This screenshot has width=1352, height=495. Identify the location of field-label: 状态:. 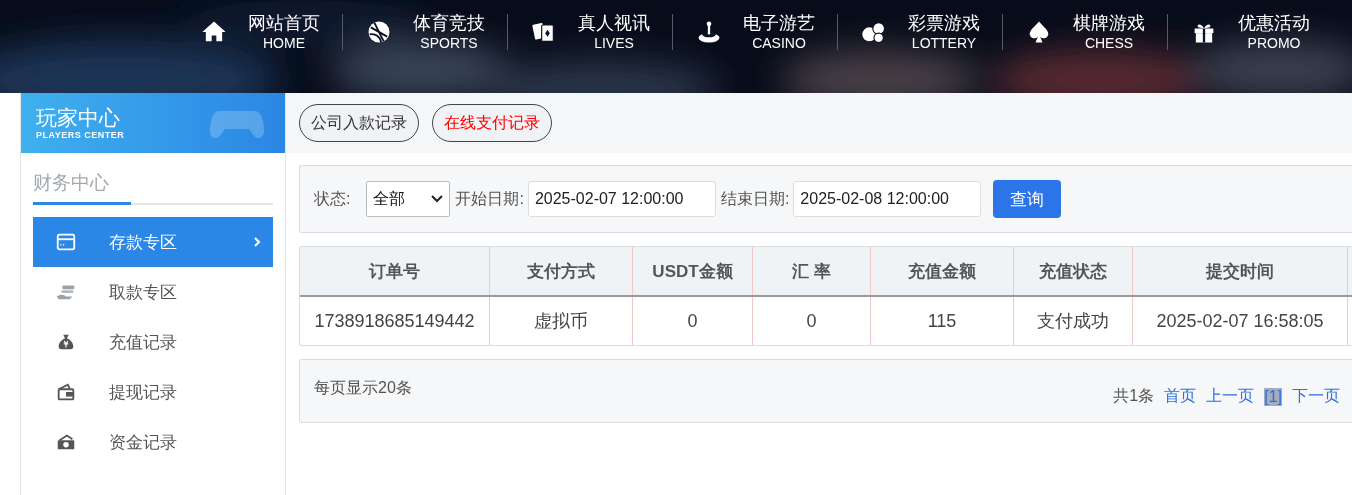
(332, 198).